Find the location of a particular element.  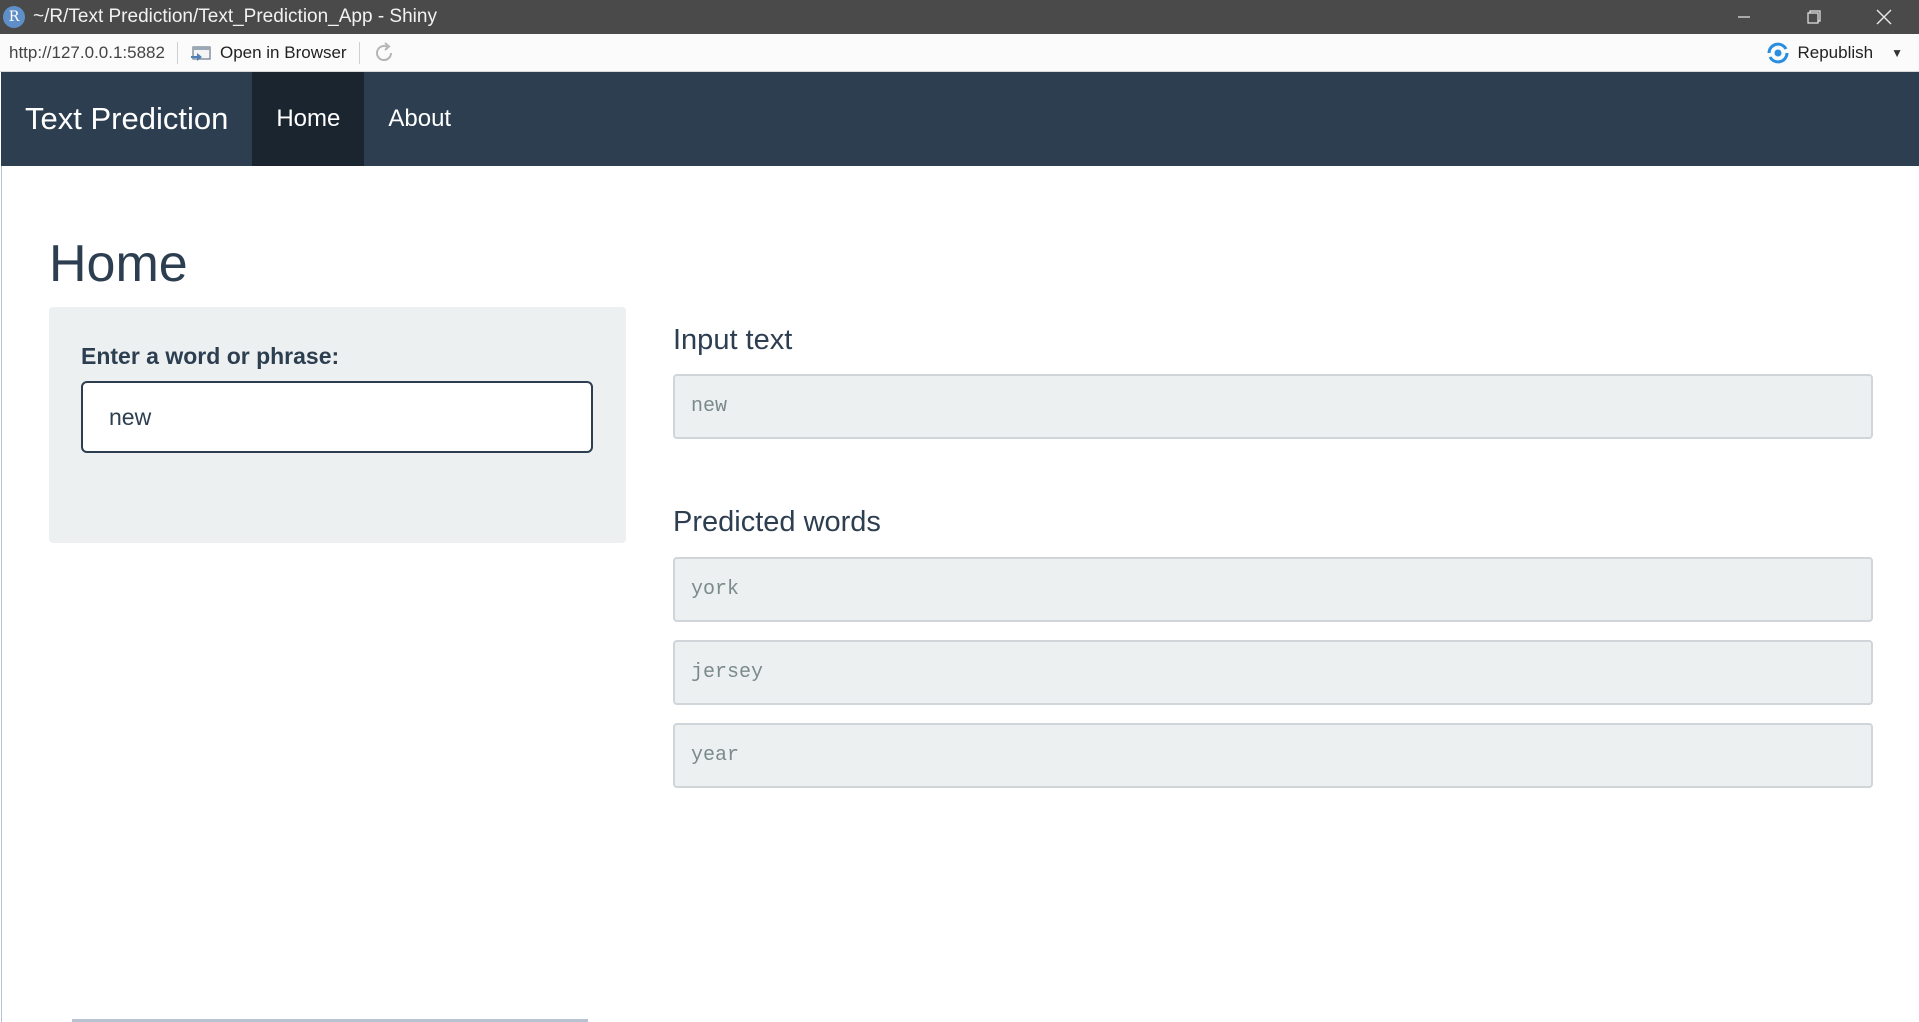

refresh-button is located at coordinates (384, 53).